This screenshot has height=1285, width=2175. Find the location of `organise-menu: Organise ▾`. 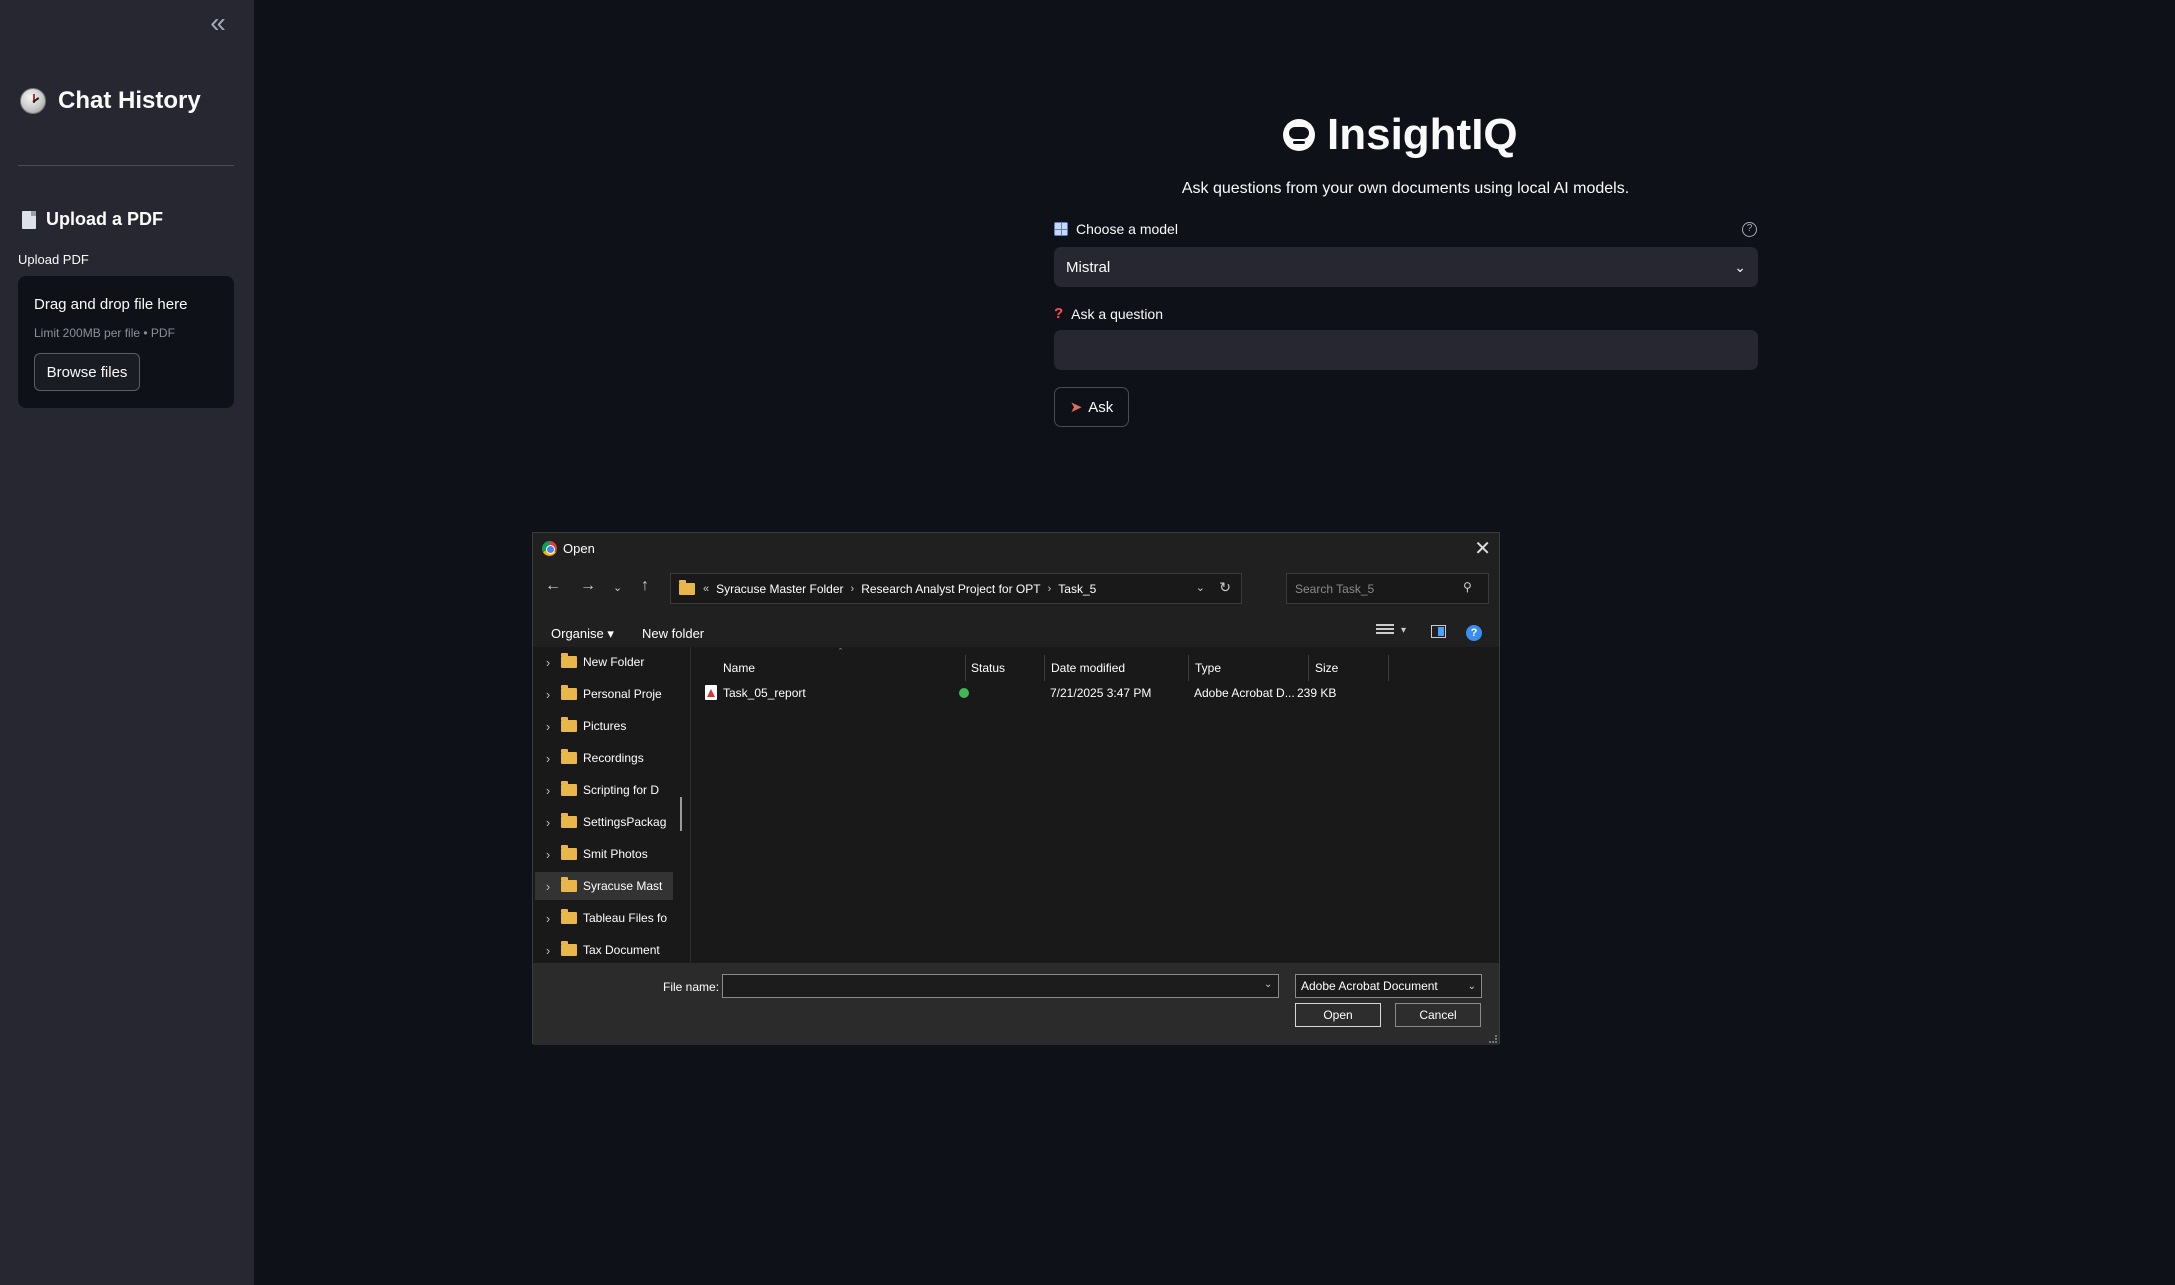

organise-menu: Organise ▾ is located at coordinates (582, 634).